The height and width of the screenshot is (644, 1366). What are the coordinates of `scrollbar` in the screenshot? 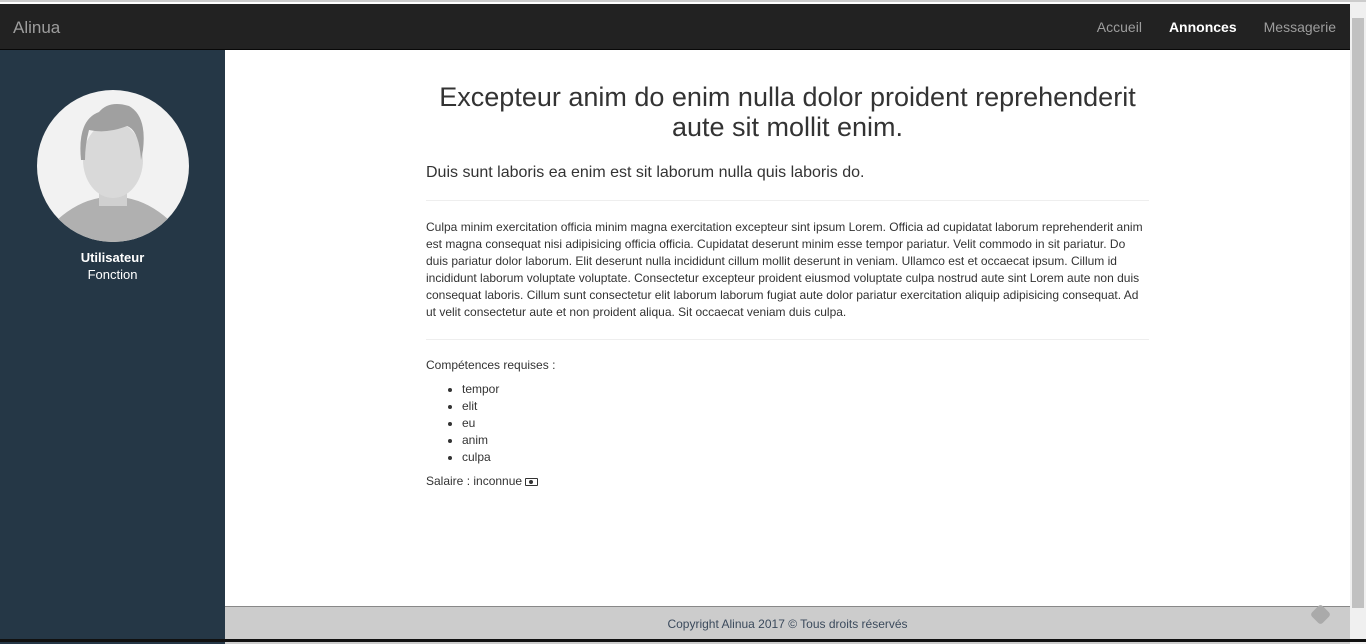 It's located at (1358, 323).